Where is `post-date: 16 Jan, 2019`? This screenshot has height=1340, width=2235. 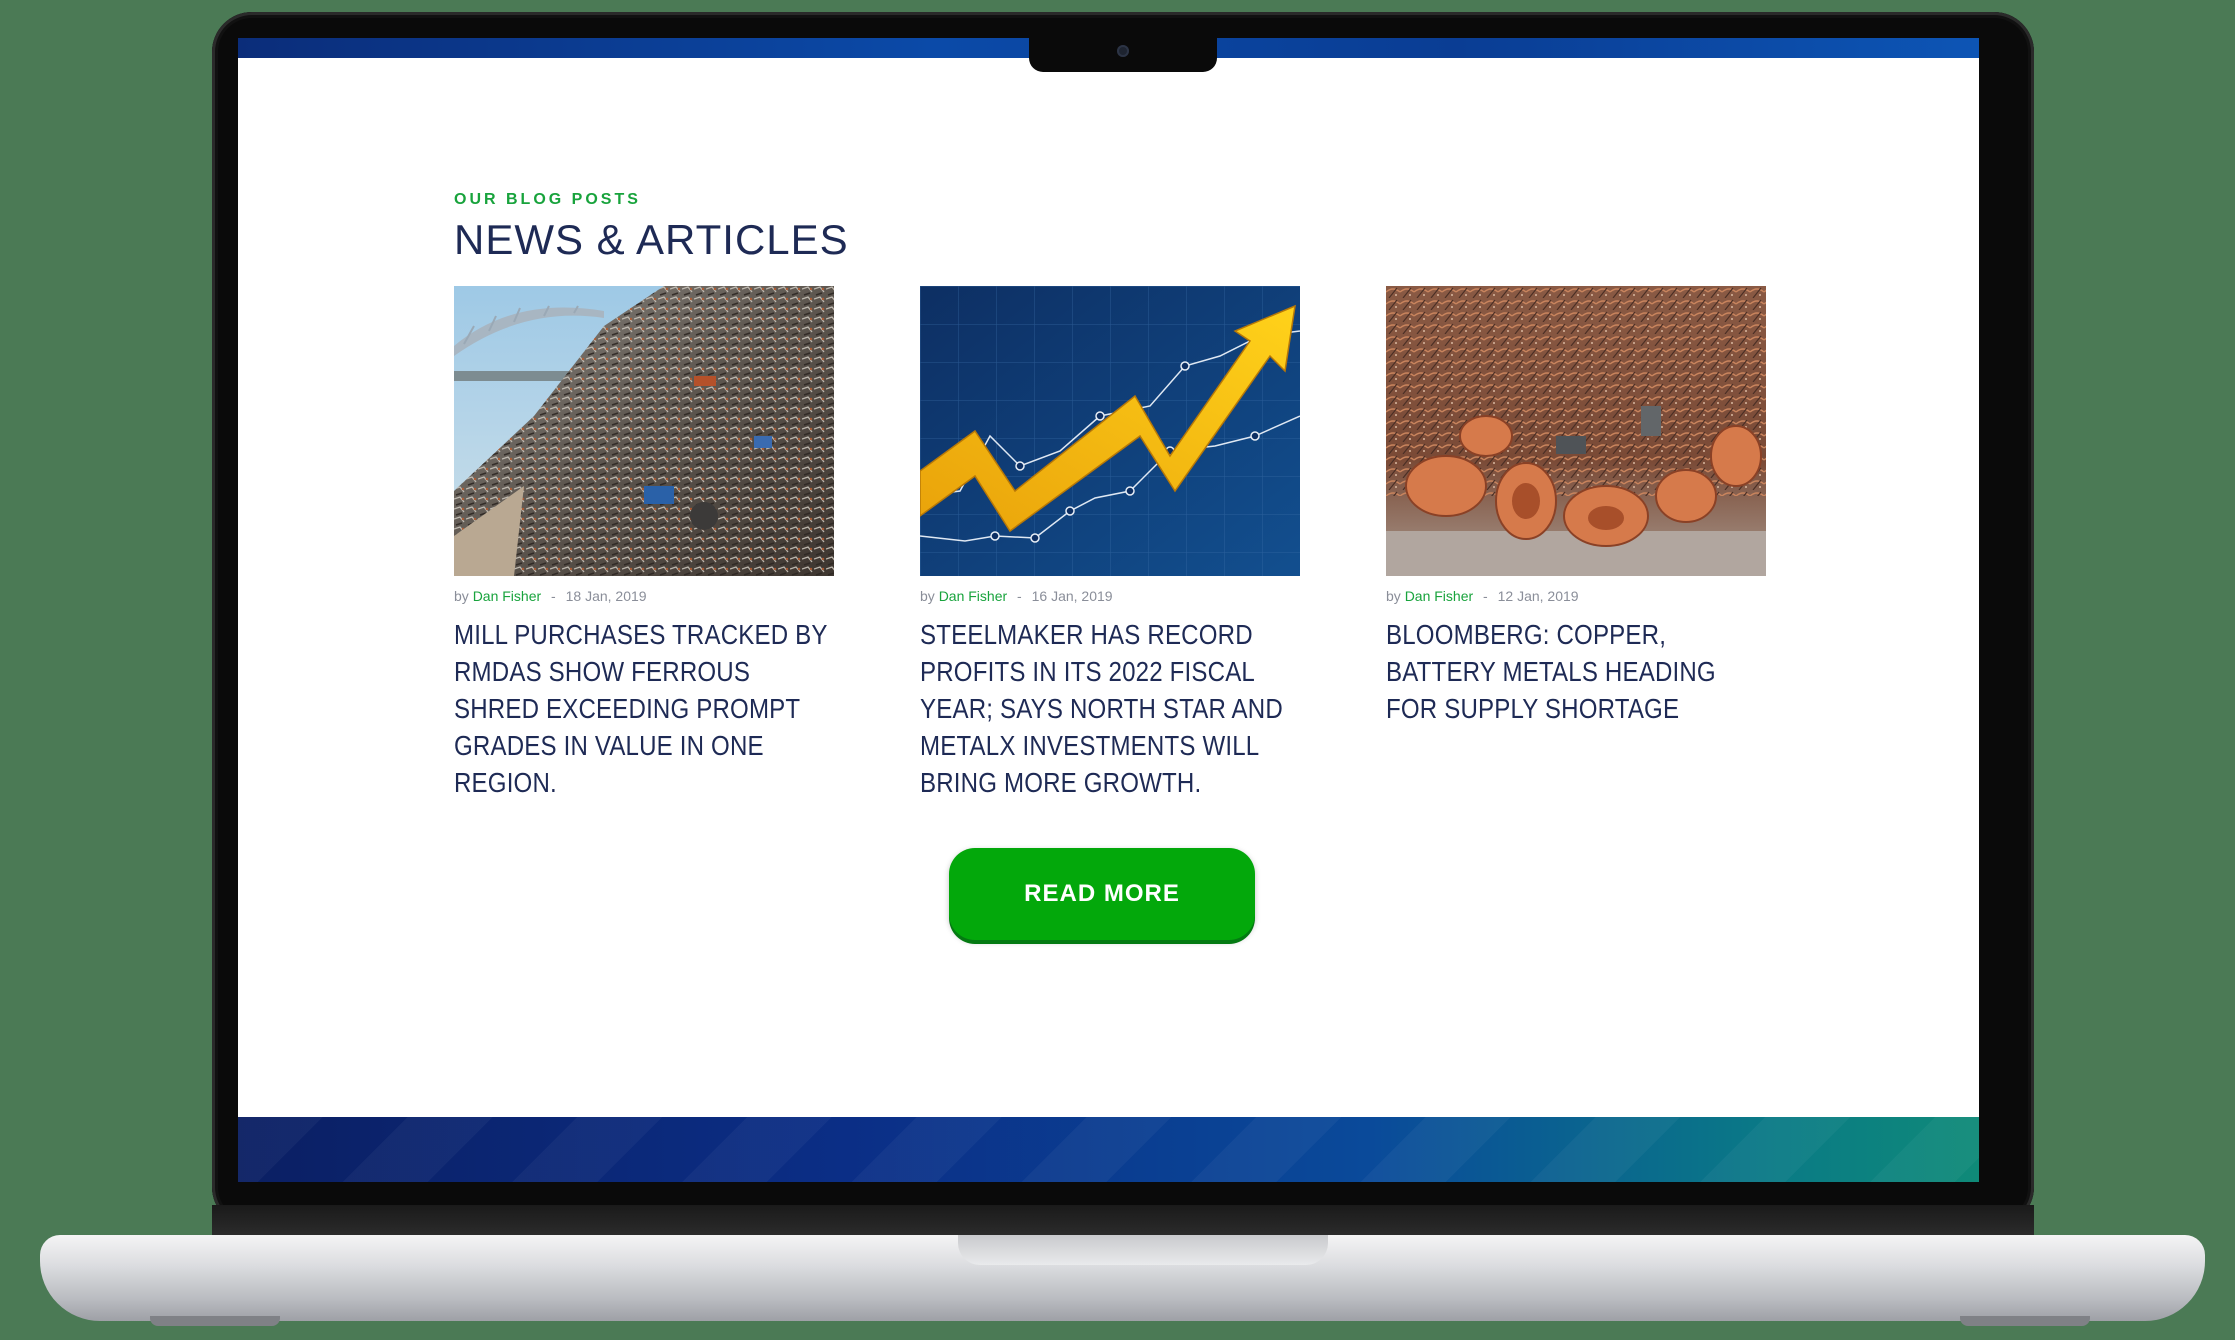
post-date: 16 Jan, 2019 is located at coordinates (1072, 596).